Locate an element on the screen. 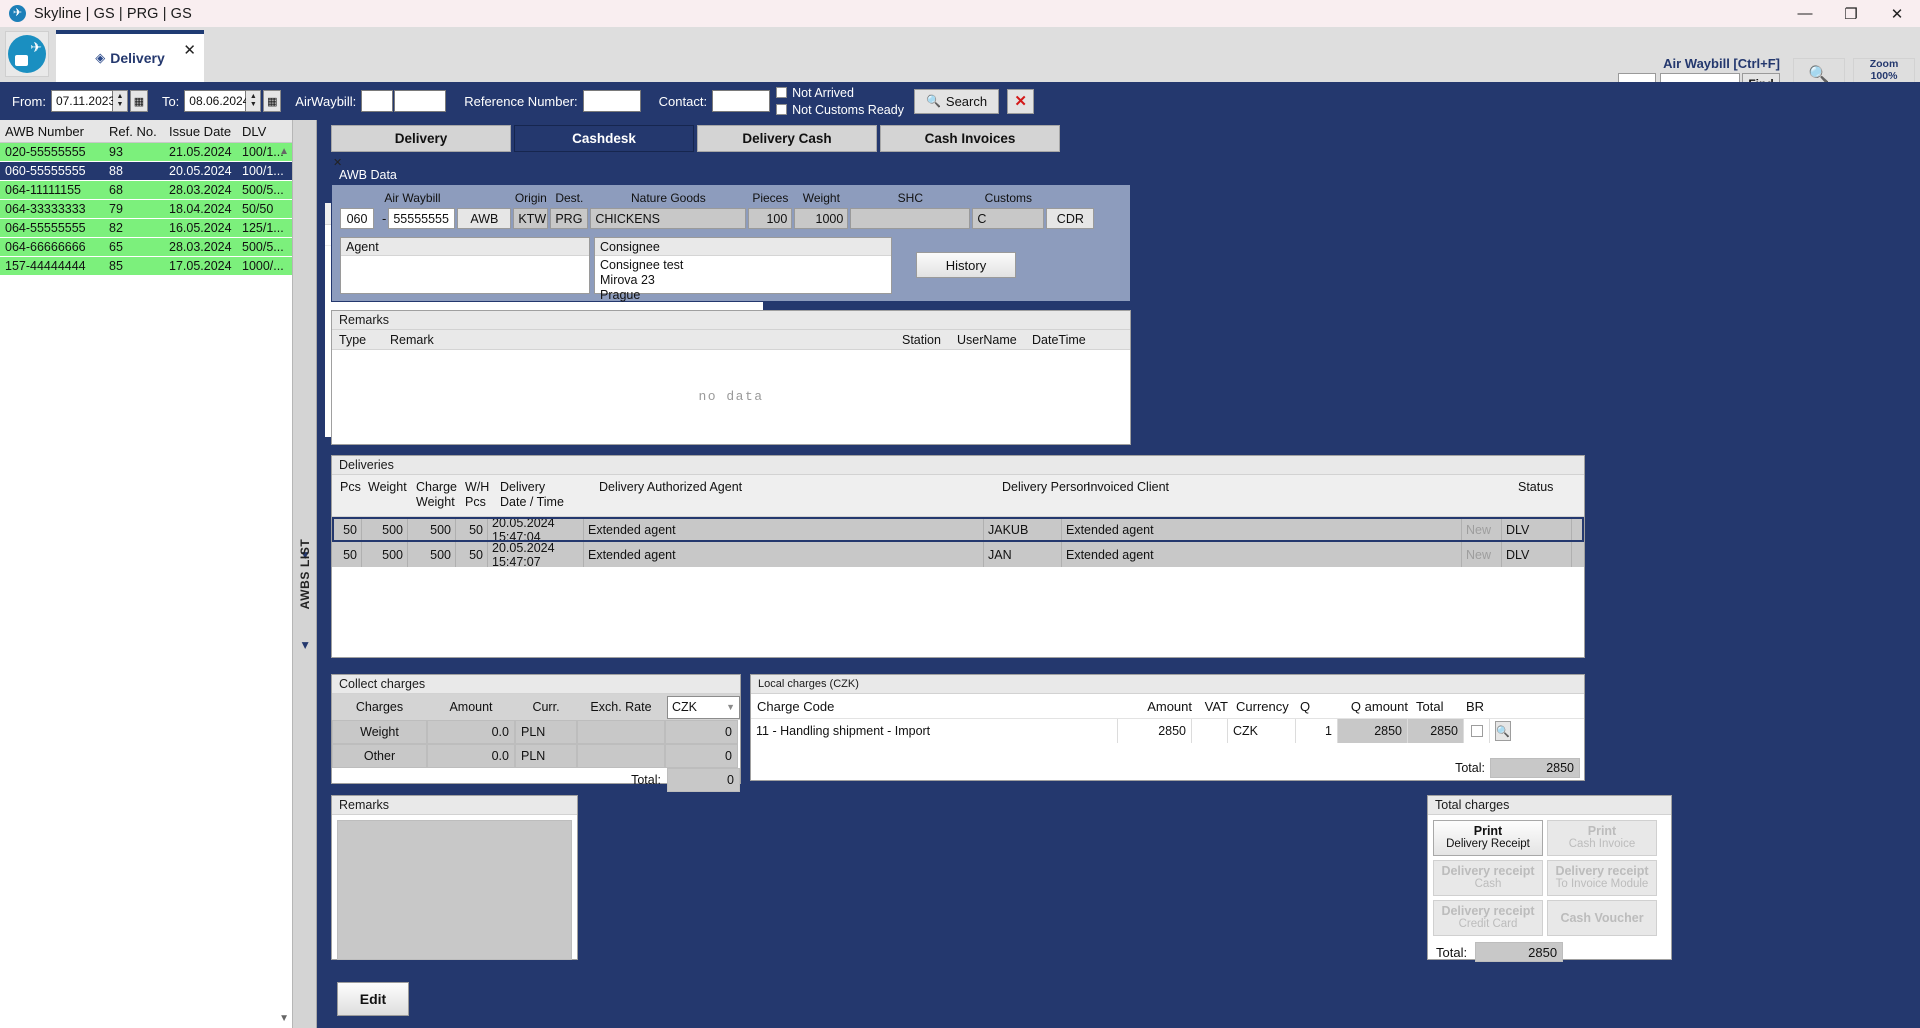 The height and width of the screenshot is (1028, 1920). from-date-spinner: ▲ ▼ is located at coordinates (120, 101).